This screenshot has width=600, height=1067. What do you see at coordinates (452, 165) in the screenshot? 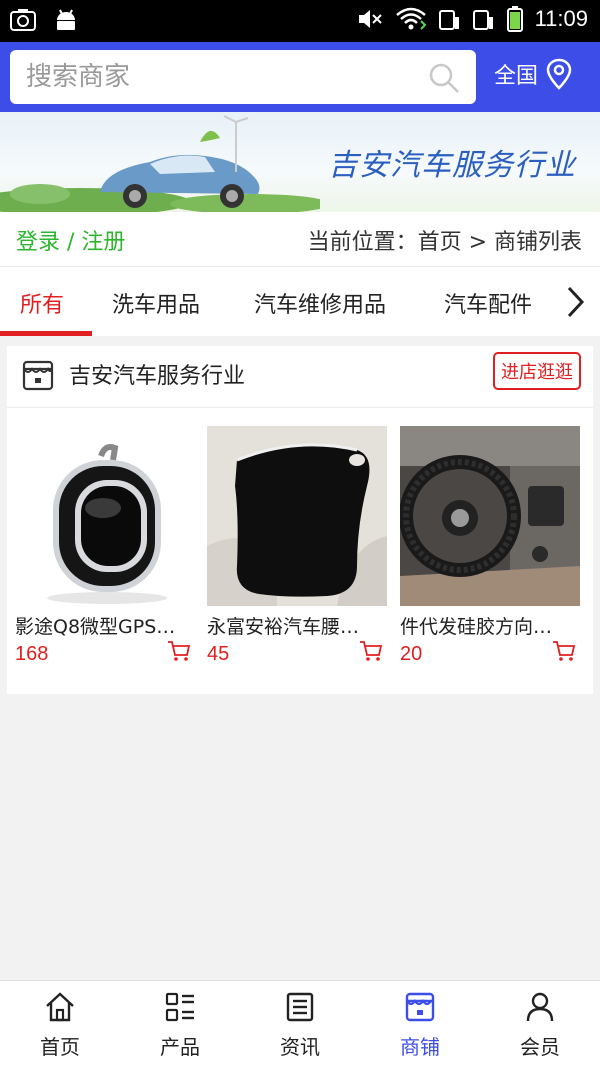
I see `banner-title: 吉安汽车服务行业` at bounding box center [452, 165].